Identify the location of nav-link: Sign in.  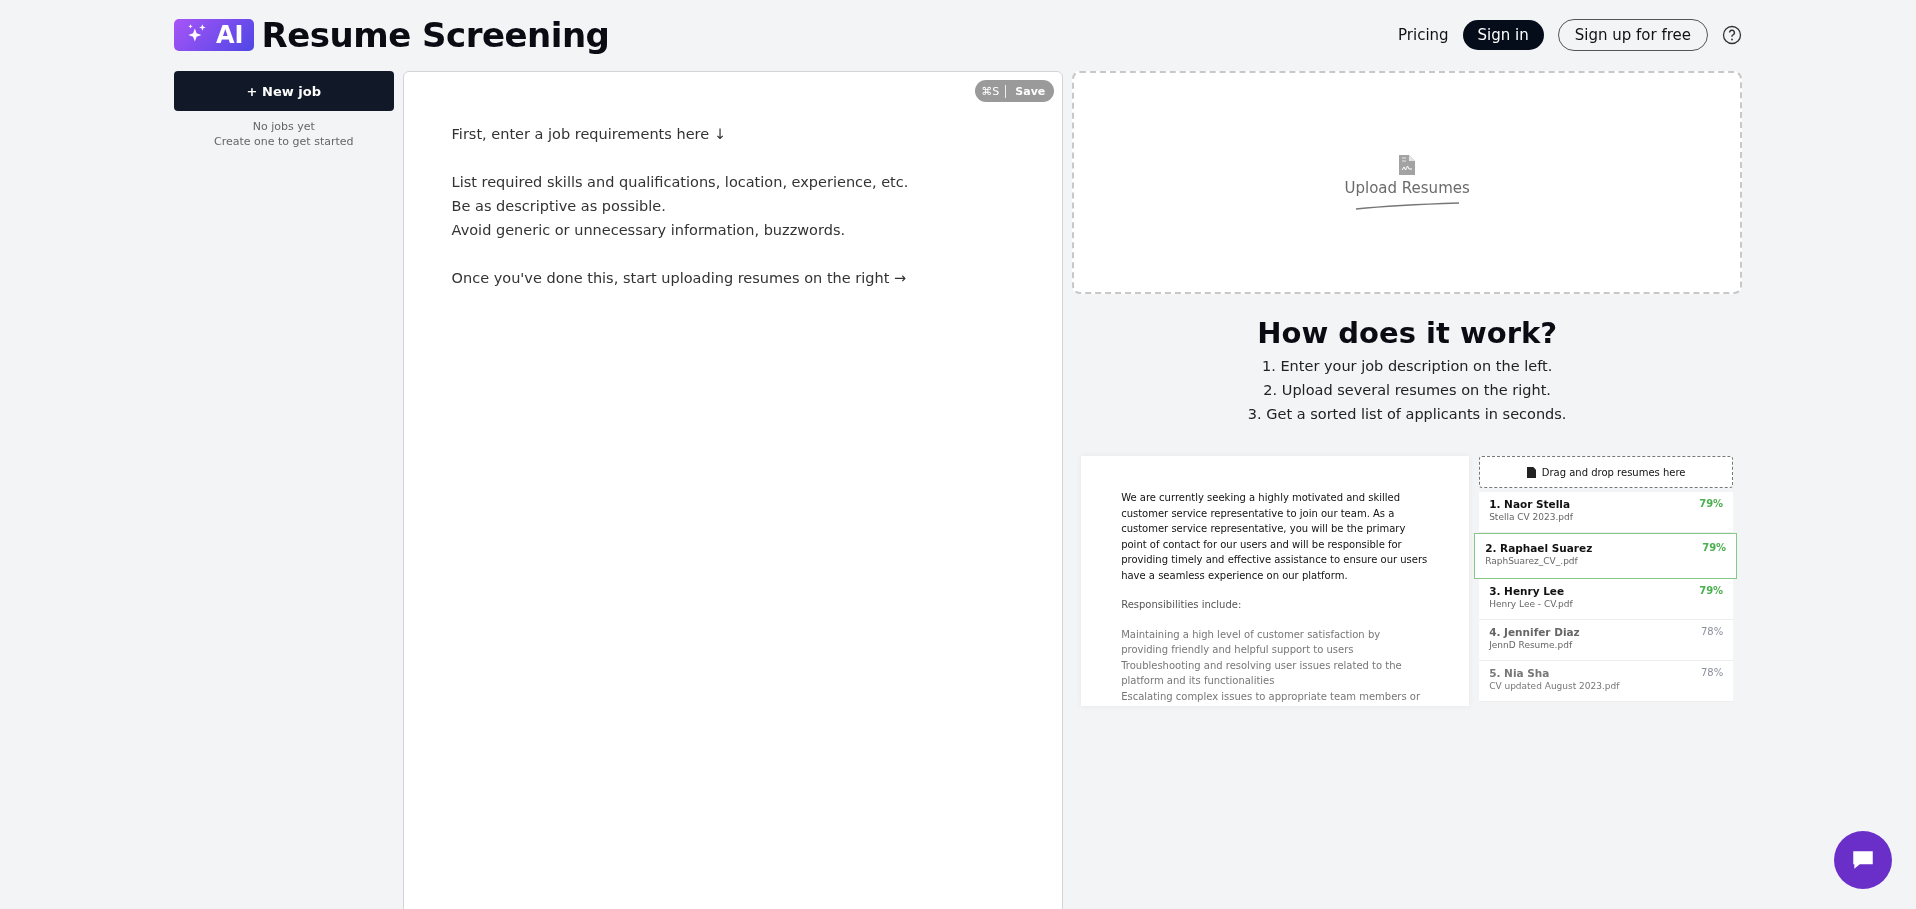
(1503, 35).